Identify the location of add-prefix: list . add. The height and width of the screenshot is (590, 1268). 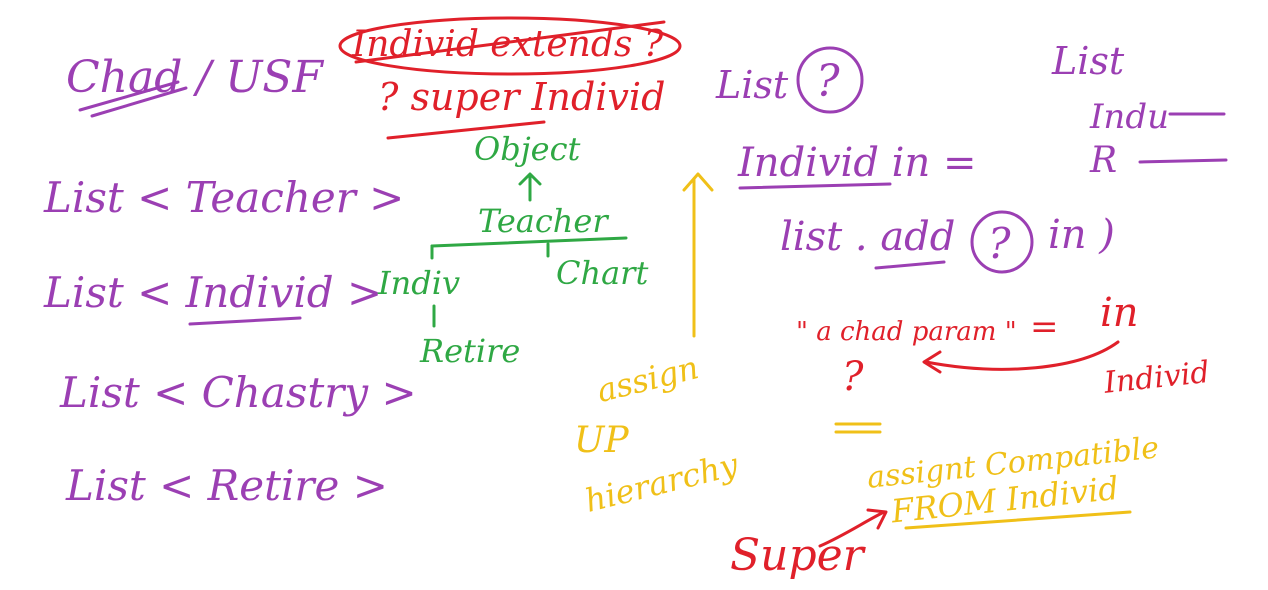
(867, 237).